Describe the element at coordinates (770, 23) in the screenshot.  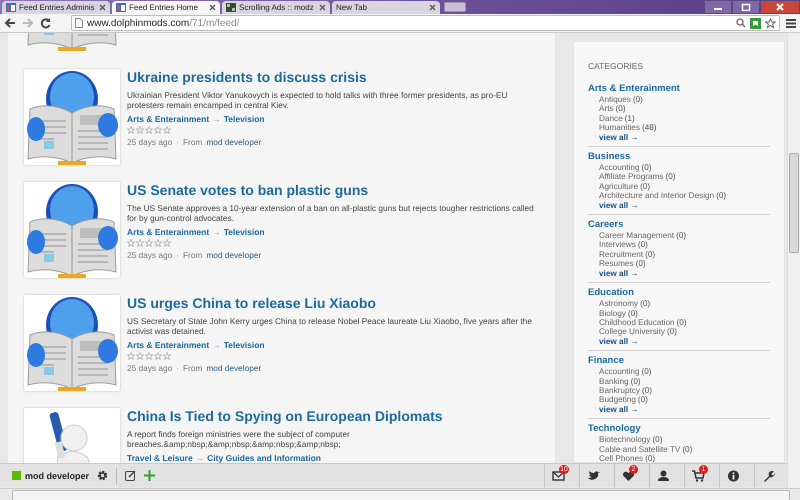
I see `star-icon` at that location.